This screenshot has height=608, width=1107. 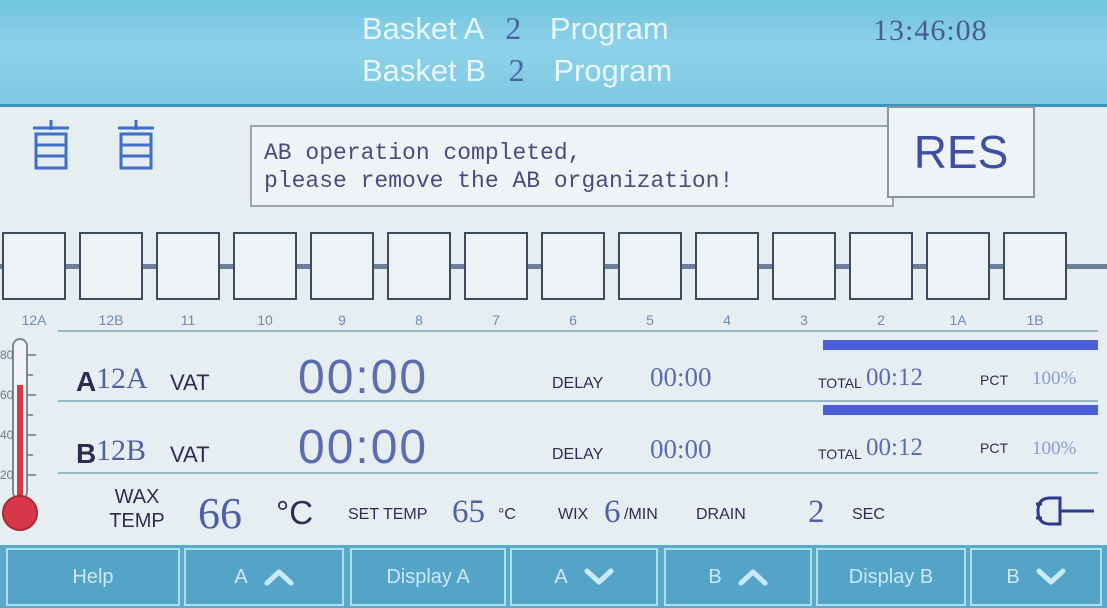 What do you see at coordinates (573, 320) in the screenshot?
I see `station-label: 6` at bounding box center [573, 320].